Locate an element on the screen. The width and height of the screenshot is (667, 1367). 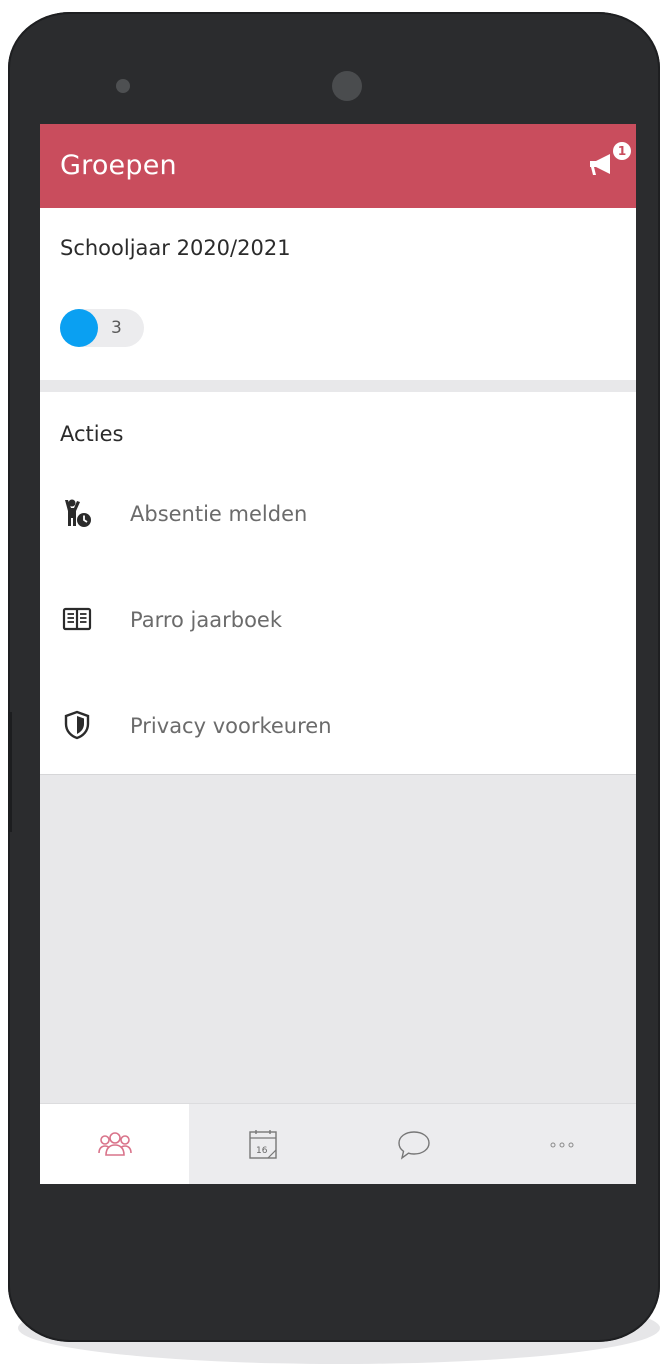
bottom-tab-bar: 16 is located at coordinates (338, 1143).